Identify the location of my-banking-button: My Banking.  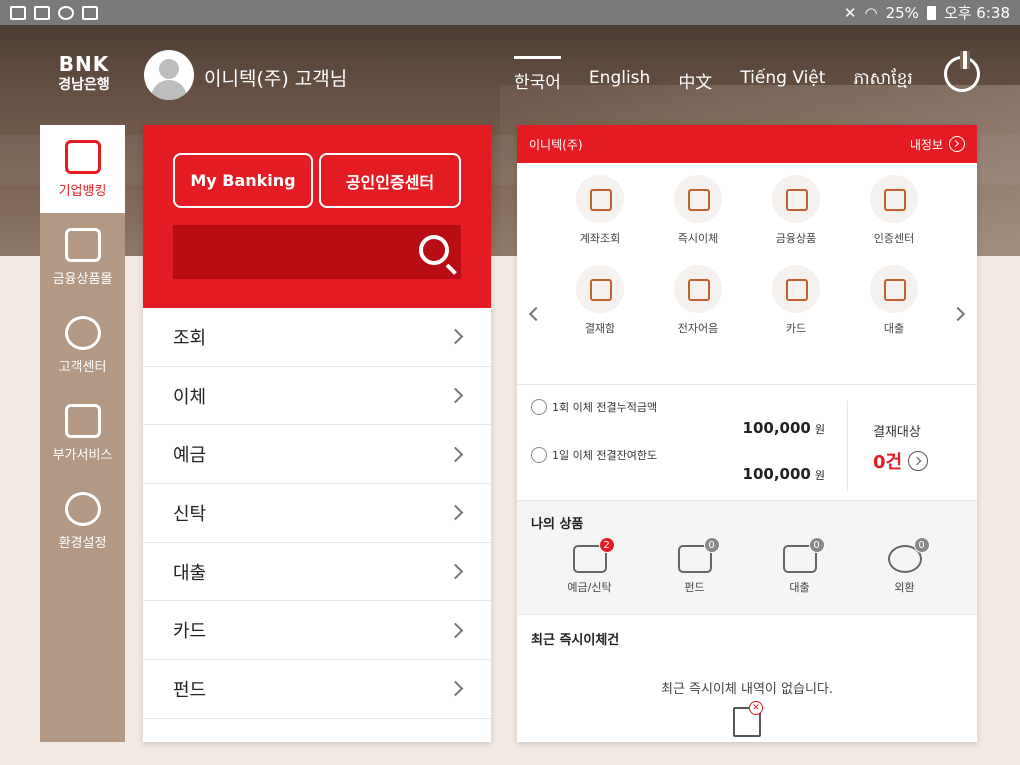
(243, 180).